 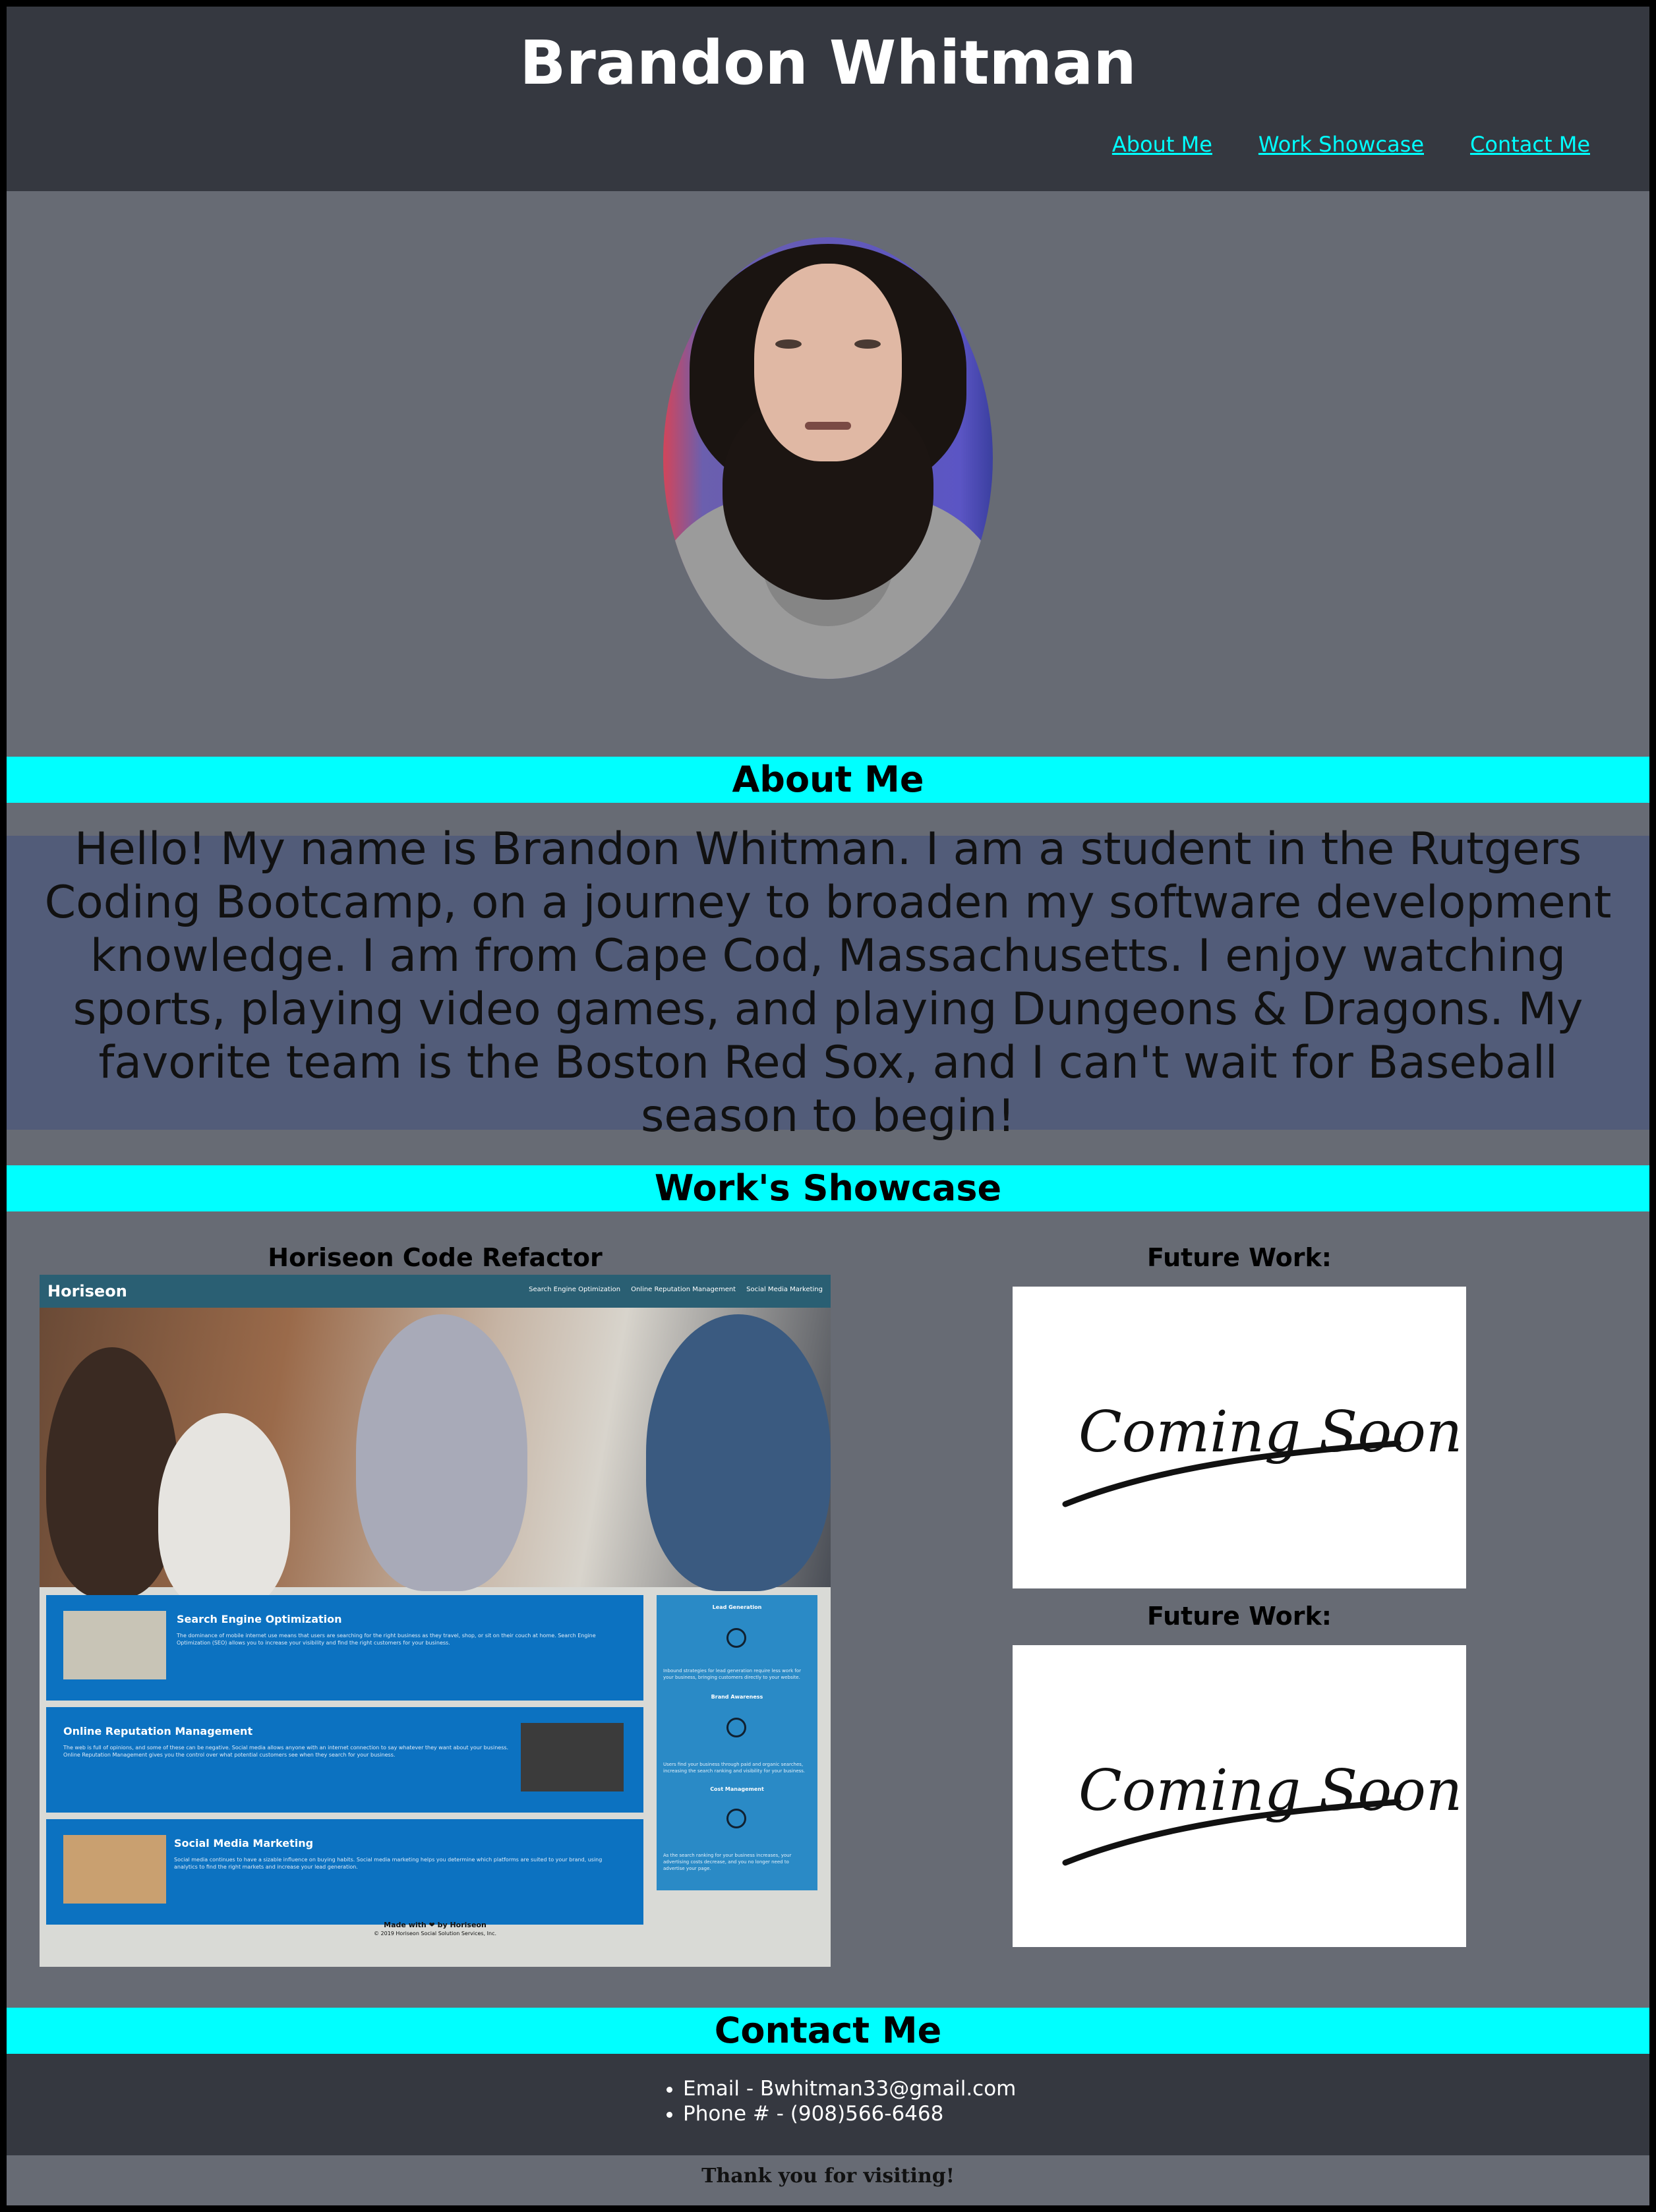 What do you see at coordinates (87, 1291) in the screenshot?
I see `screenshot-brand: Horiseon` at bounding box center [87, 1291].